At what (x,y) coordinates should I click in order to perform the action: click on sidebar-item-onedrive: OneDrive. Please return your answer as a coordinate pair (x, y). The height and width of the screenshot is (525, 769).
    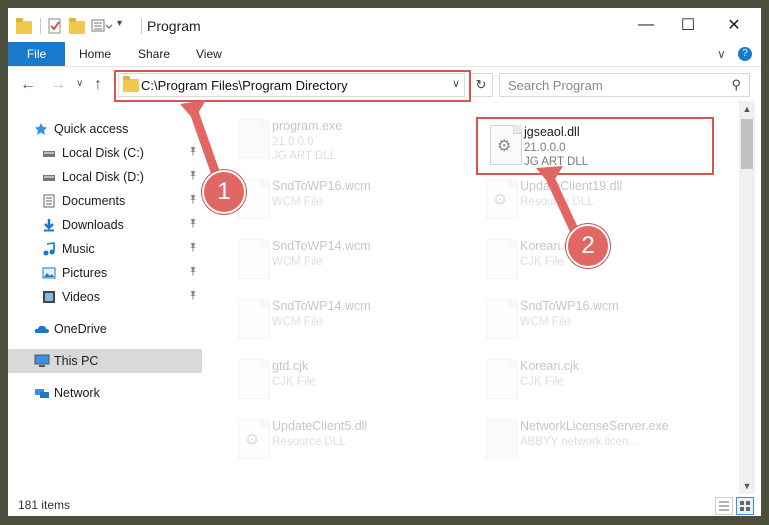
    Looking at the image, I should click on (105, 329).